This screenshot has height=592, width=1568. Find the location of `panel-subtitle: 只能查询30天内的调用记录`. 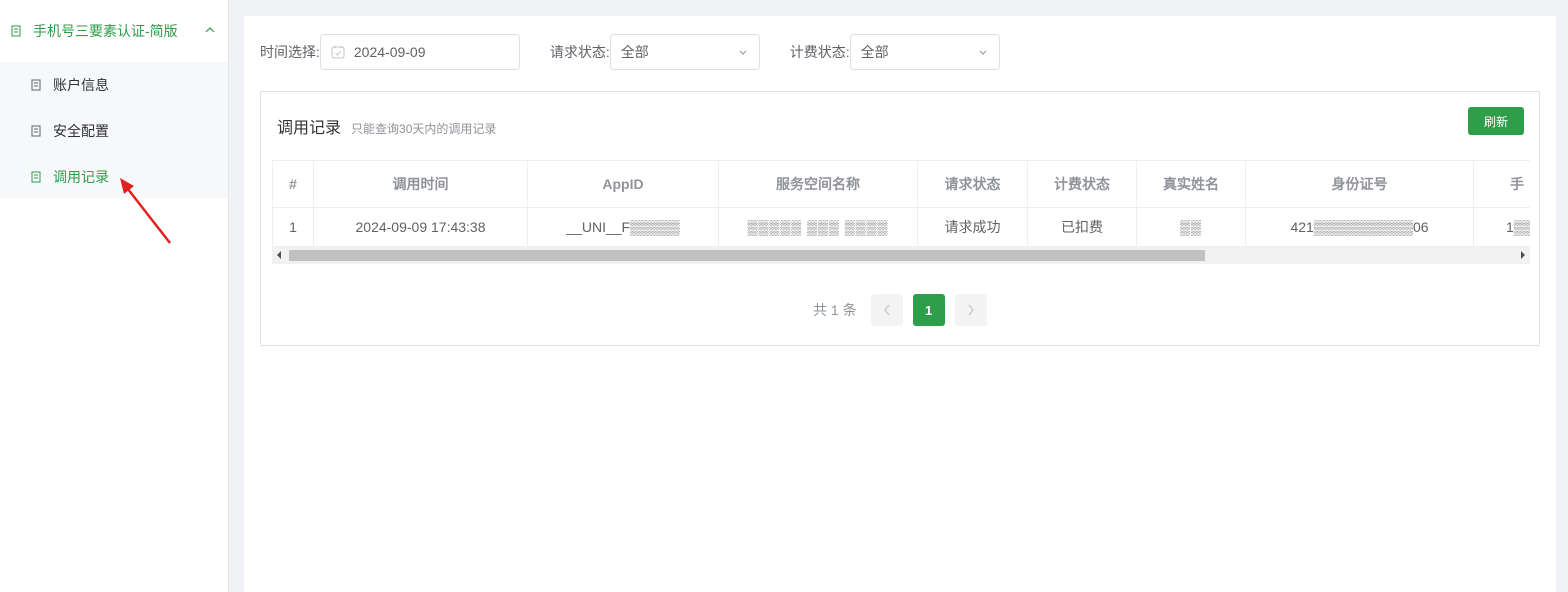

panel-subtitle: 只能查询30天内的调用记录 is located at coordinates (424, 129).